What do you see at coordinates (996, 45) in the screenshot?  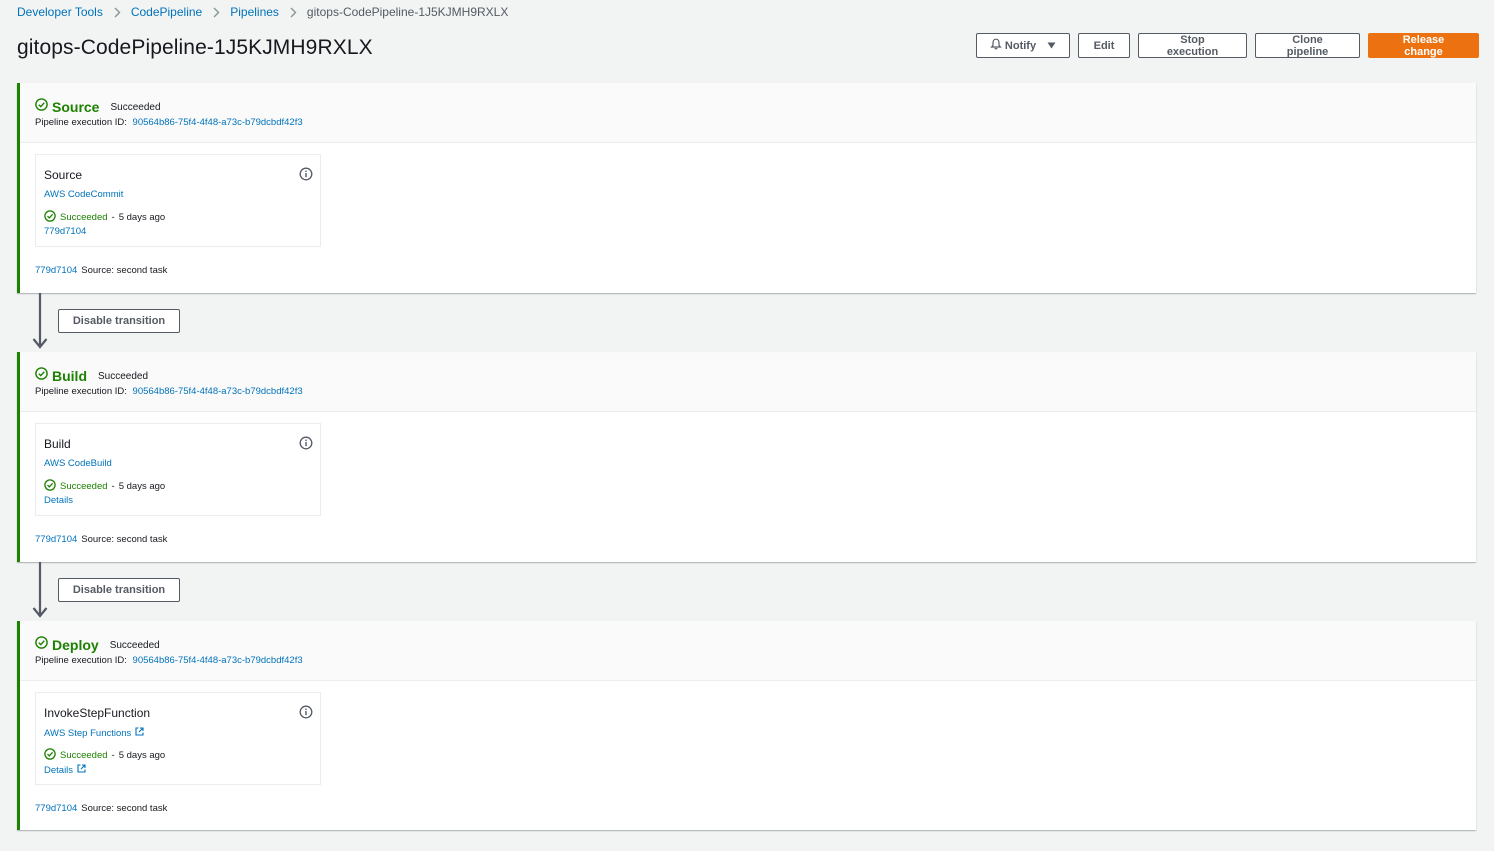 I see `bell-icon` at bounding box center [996, 45].